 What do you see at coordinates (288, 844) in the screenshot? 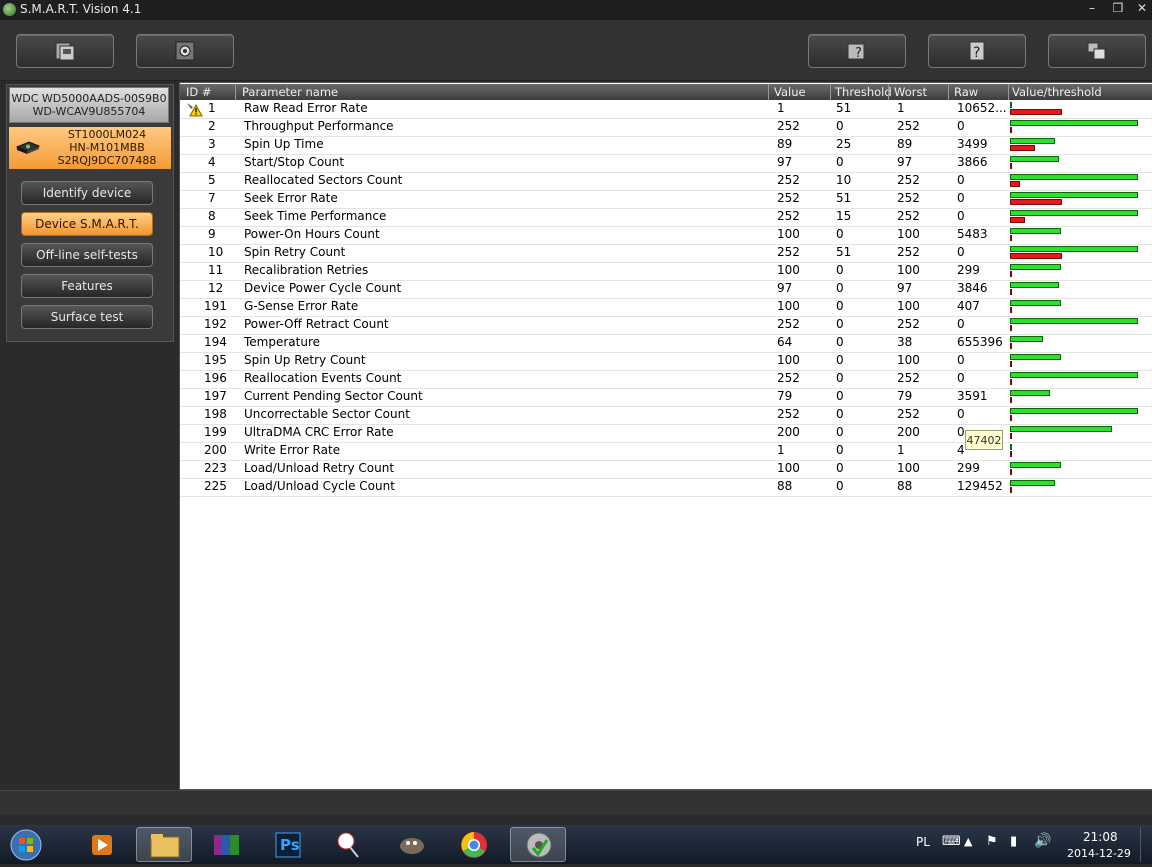
I see `photoshop-icon: Ps` at bounding box center [288, 844].